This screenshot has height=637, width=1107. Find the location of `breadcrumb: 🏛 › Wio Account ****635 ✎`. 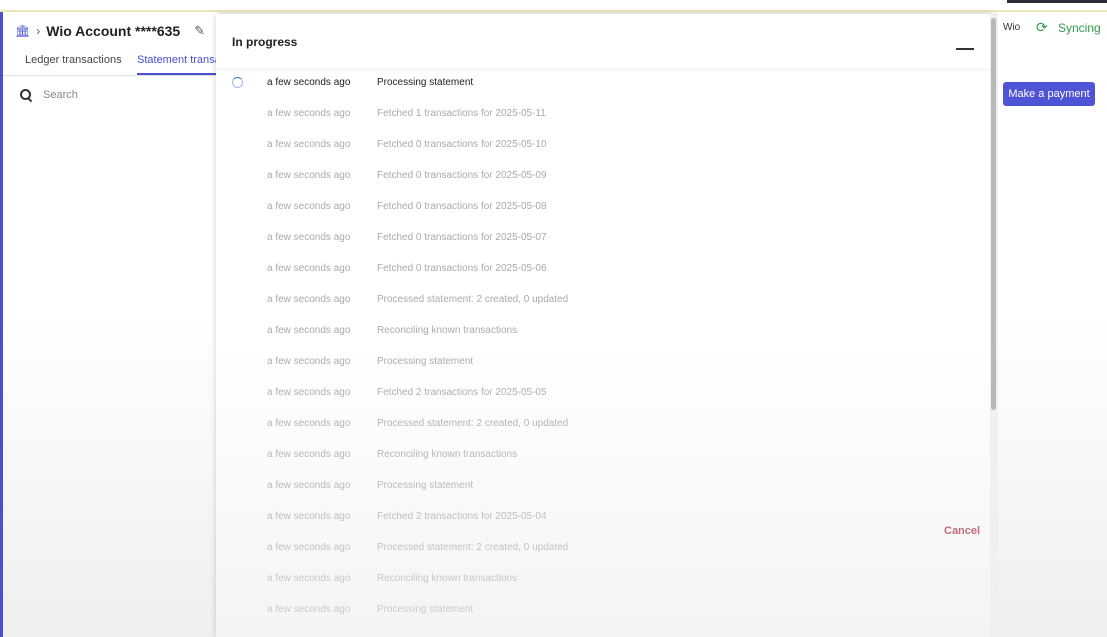

breadcrumb: 🏛 › Wio Account ****635 ✎ is located at coordinates (110, 31).